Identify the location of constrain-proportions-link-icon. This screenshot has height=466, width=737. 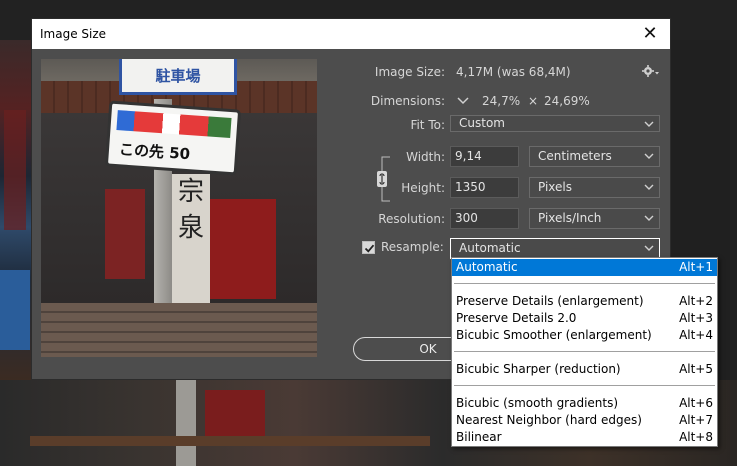
(387, 179).